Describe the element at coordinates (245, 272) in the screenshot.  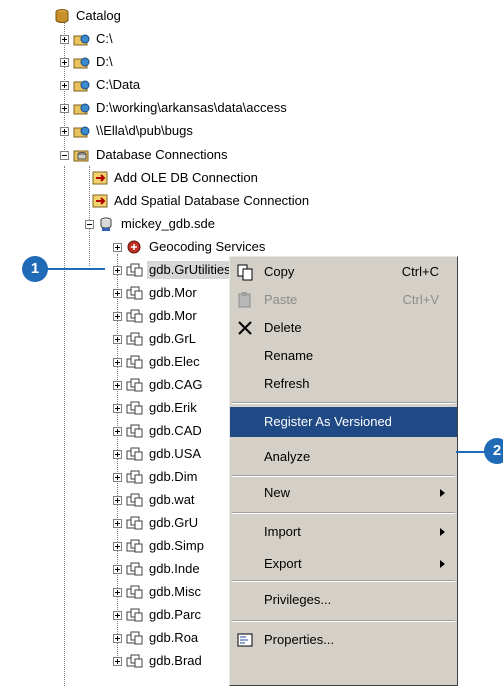
I see `copy-icon` at that location.